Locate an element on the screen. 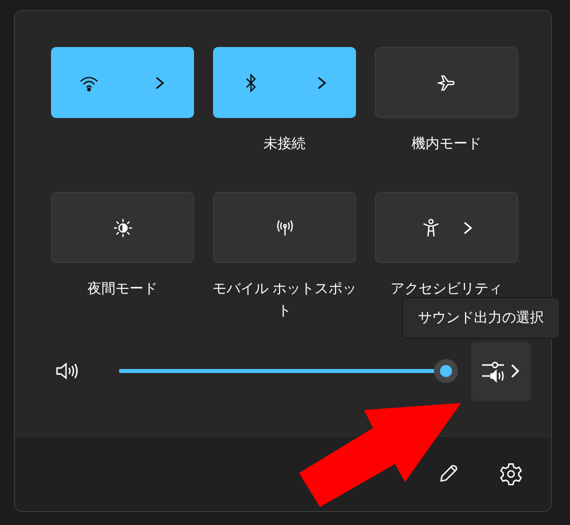 The image size is (570, 525). accessibility-icon is located at coordinates (430, 228).